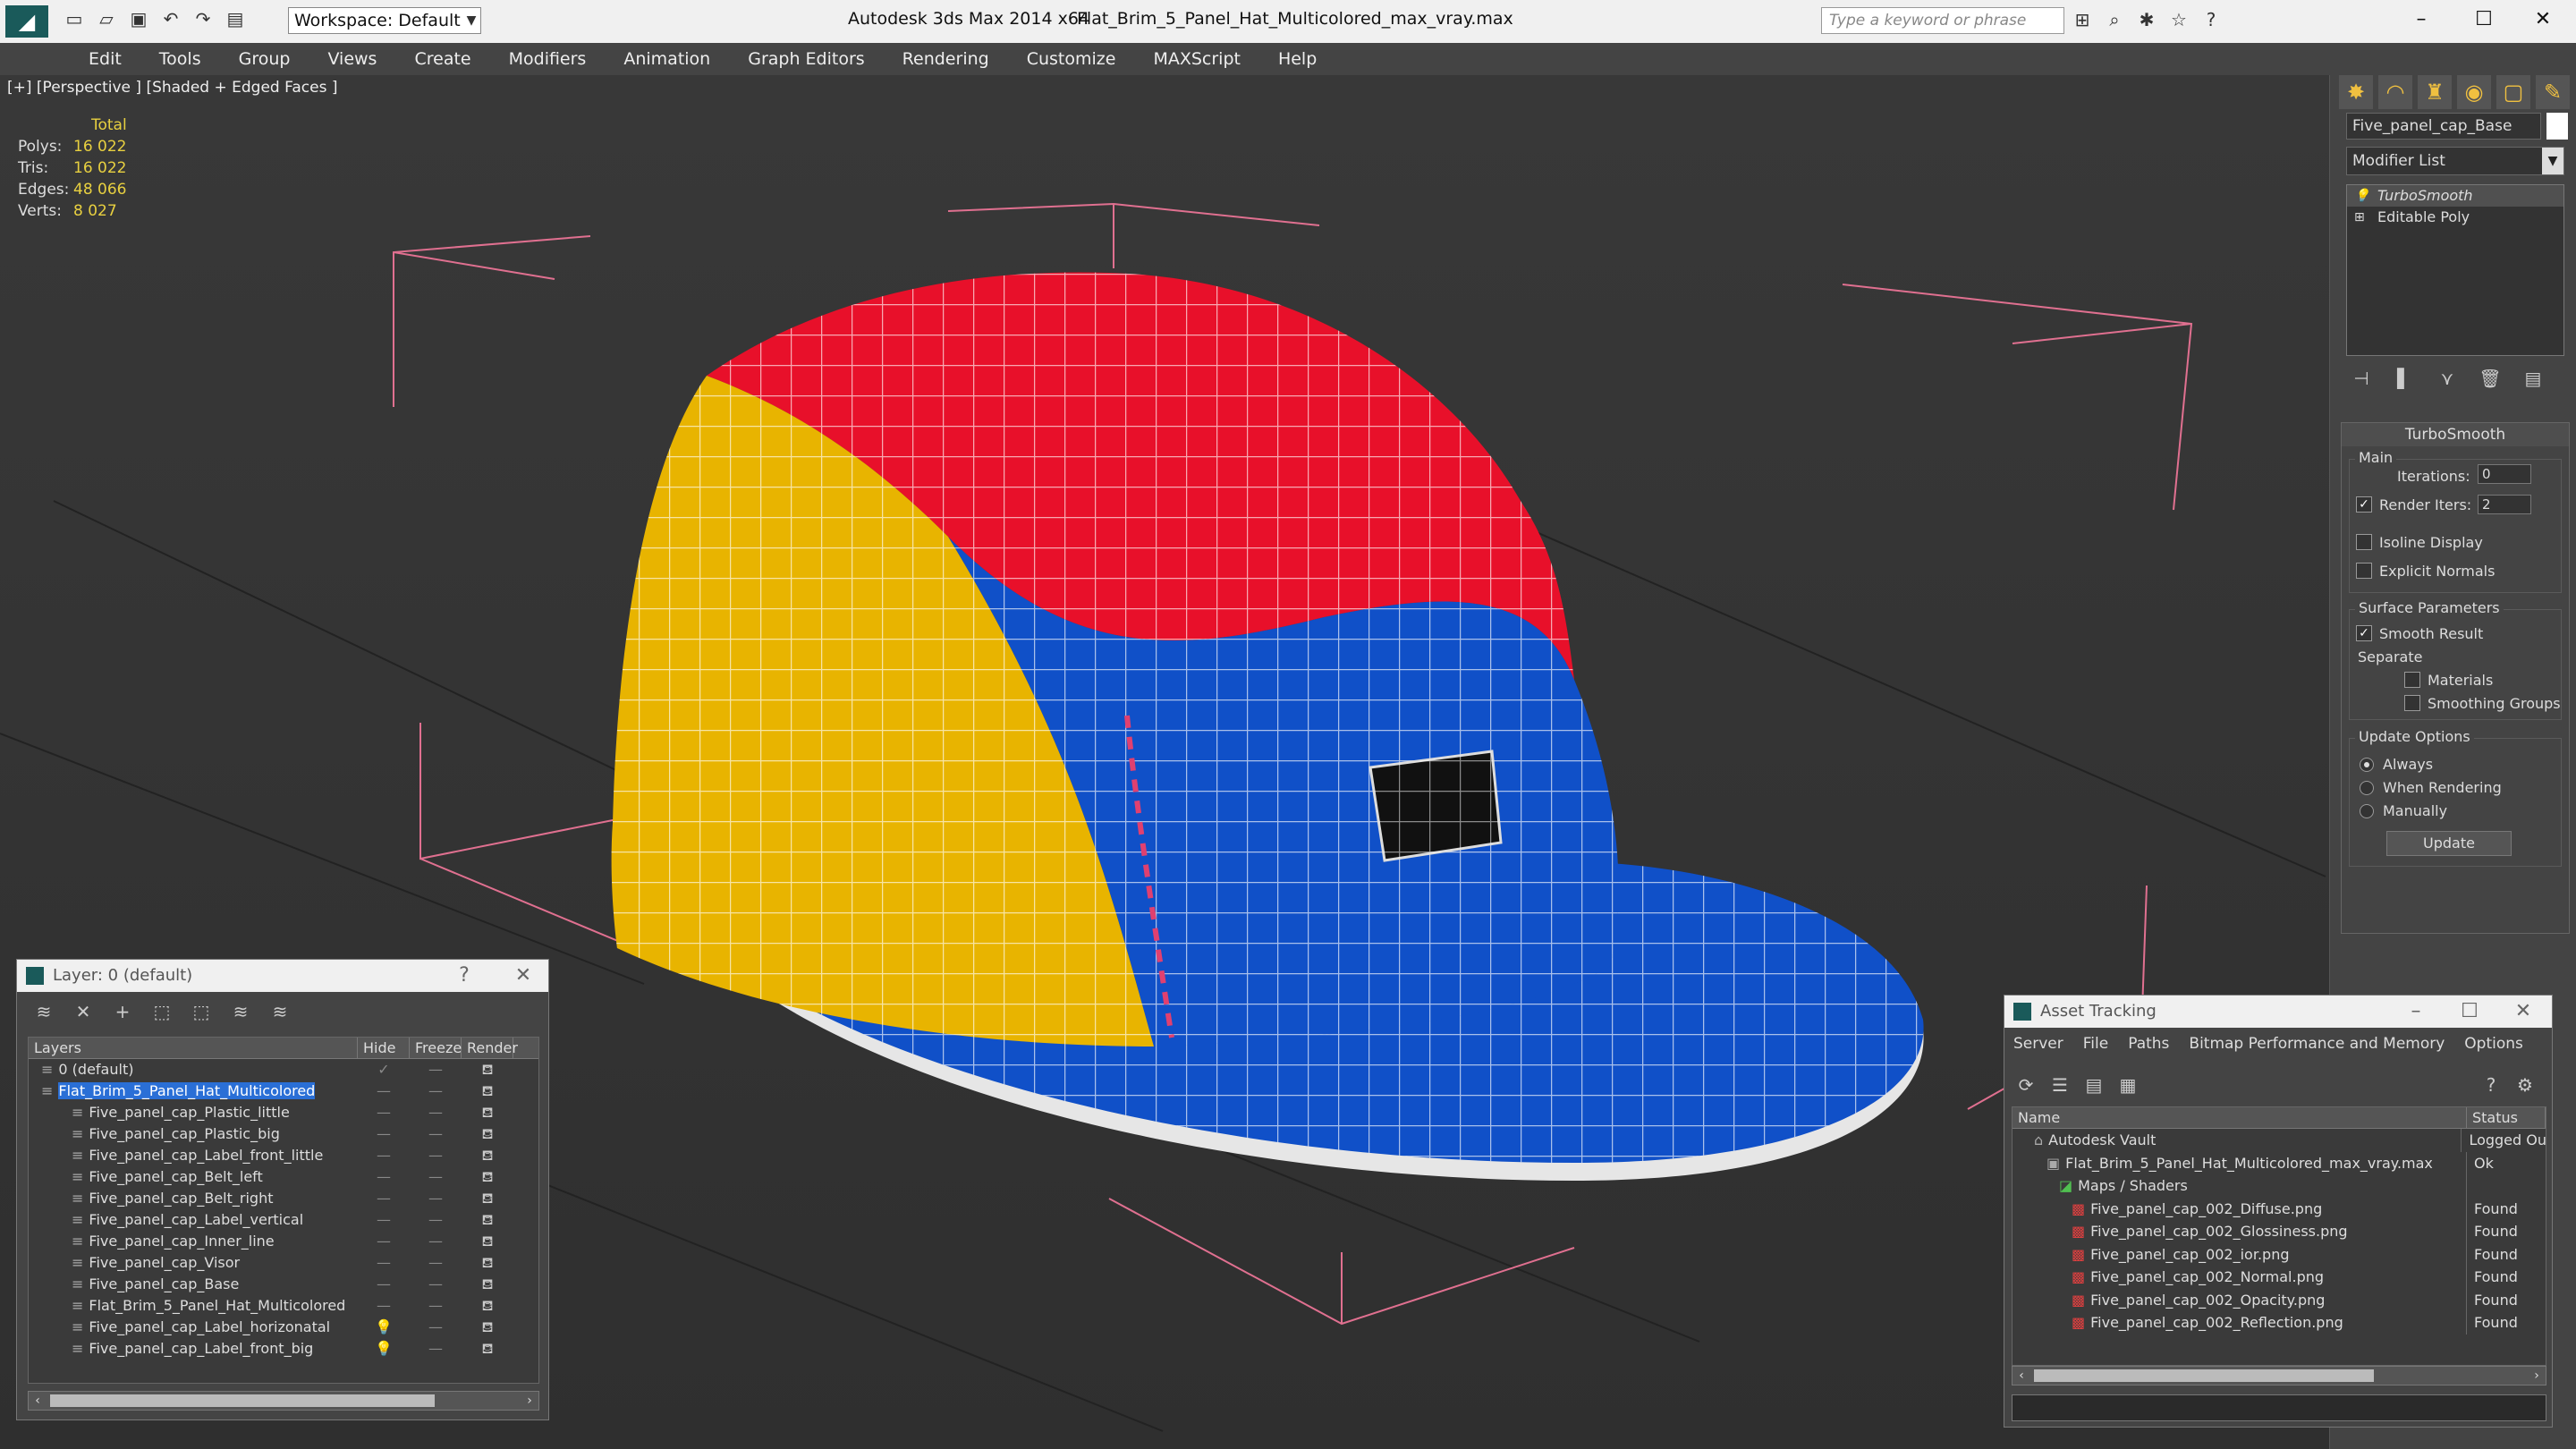 Image resolution: width=2576 pixels, height=1449 pixels. I want to click on update-when-rendering-radio, so click(2367, 788).